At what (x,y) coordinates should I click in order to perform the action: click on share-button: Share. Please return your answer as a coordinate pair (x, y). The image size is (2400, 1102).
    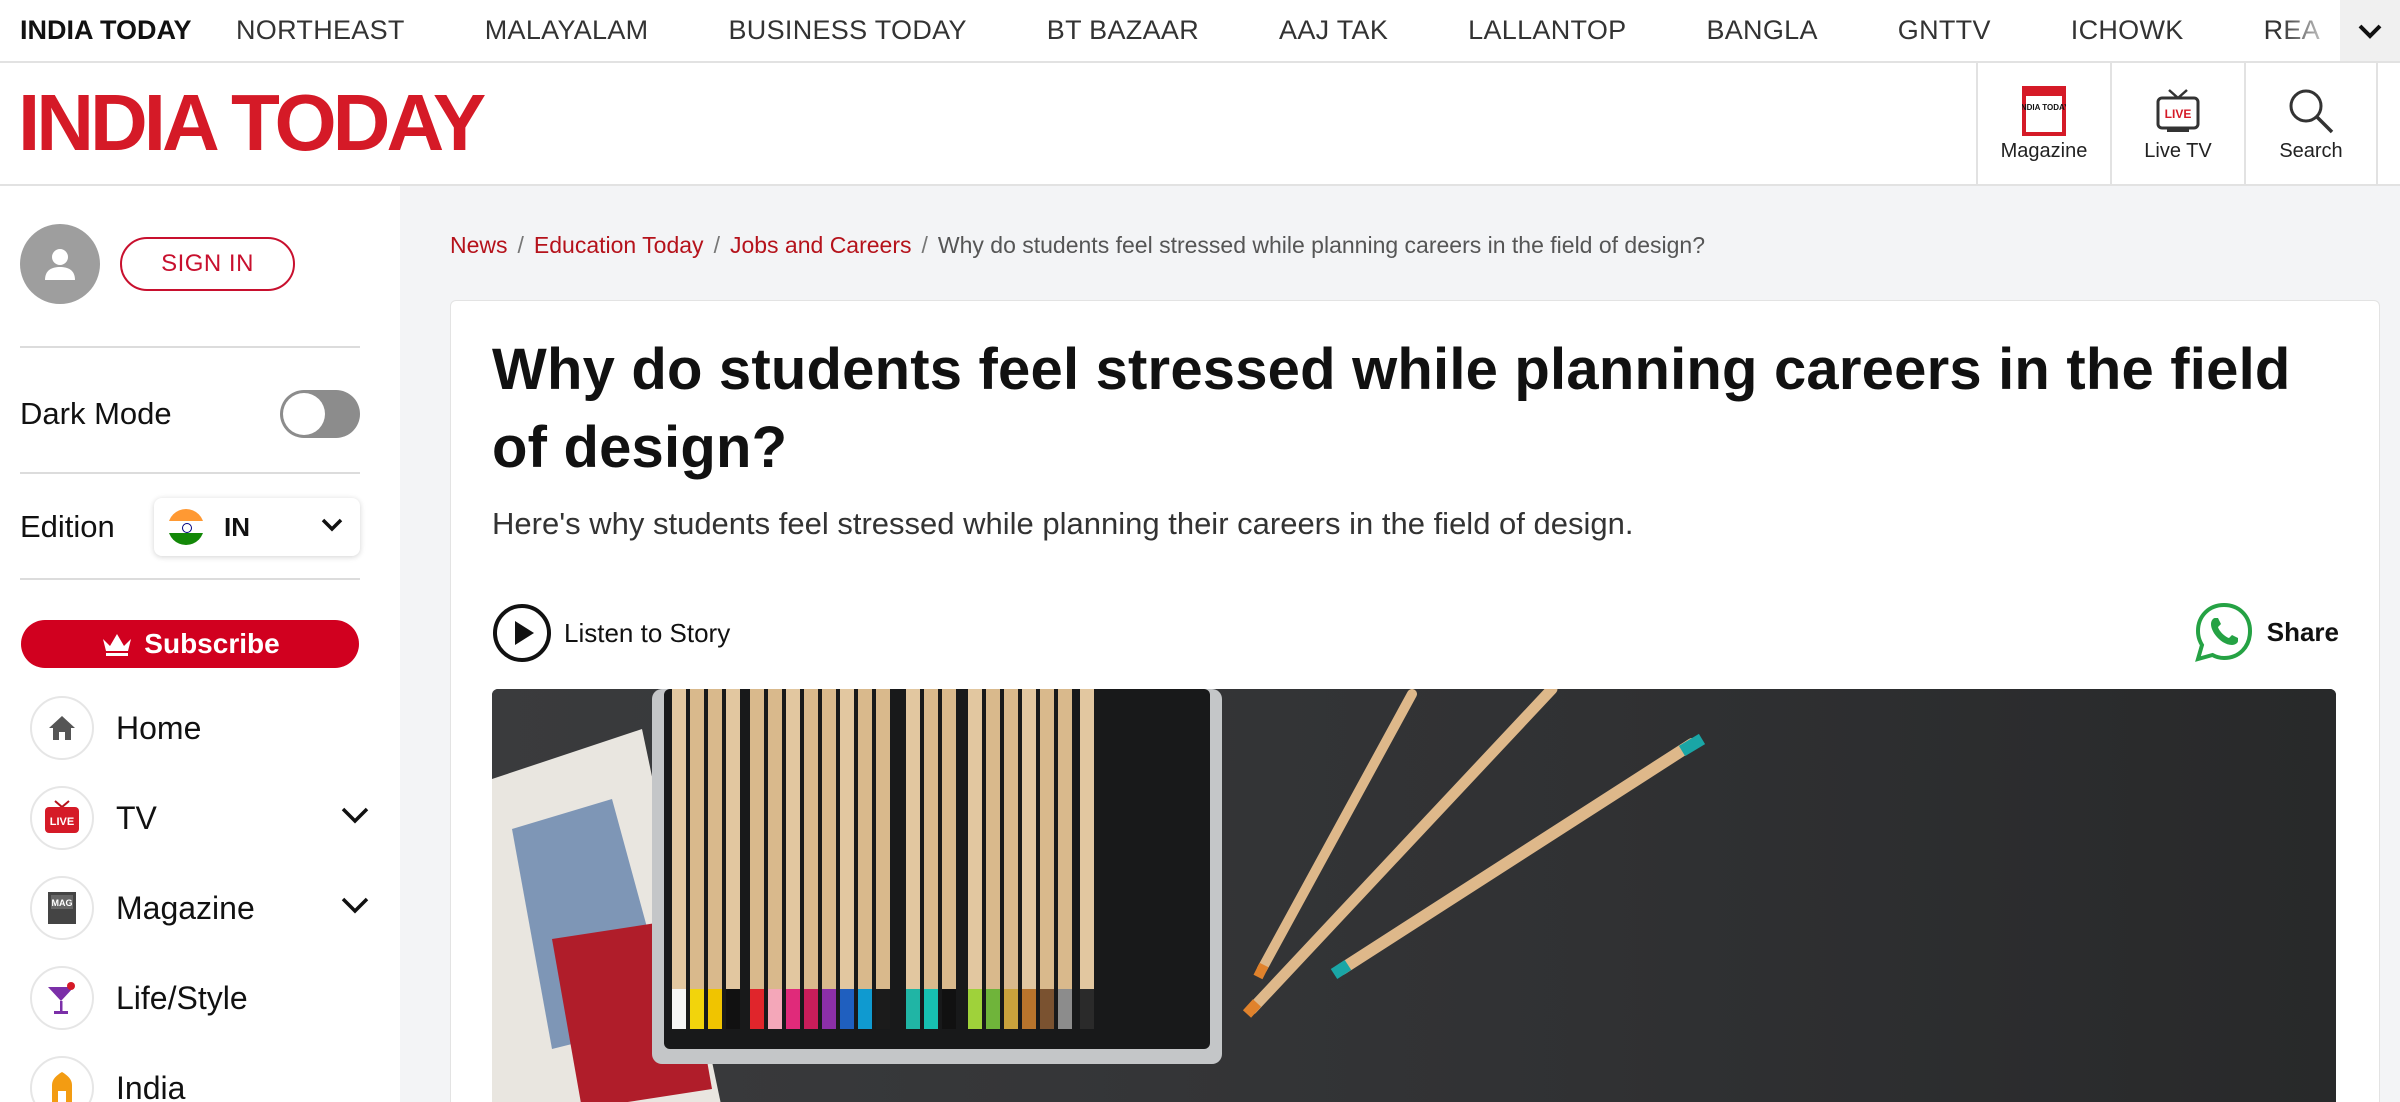
    Looking at the image, I should click on (2266, 632).